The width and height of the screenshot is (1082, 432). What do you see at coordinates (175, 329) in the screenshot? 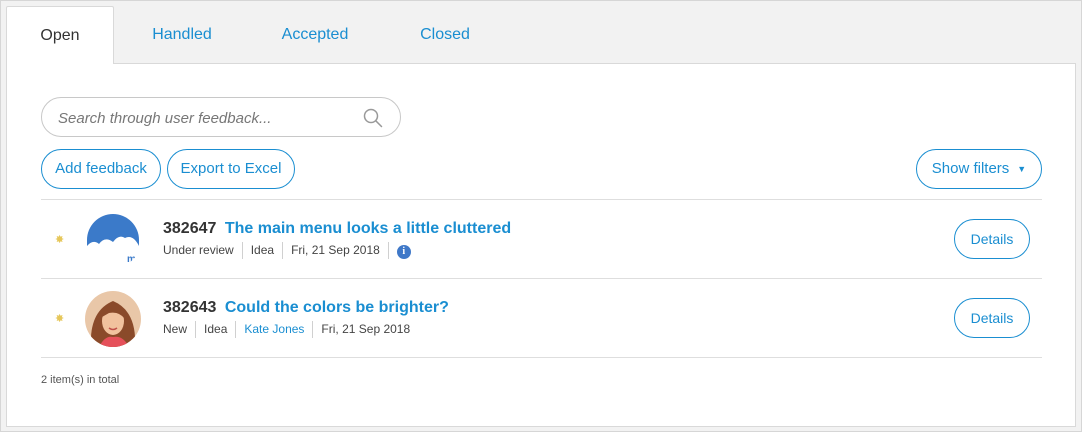
I see `status-label: New` at bounding box center [175, 329].